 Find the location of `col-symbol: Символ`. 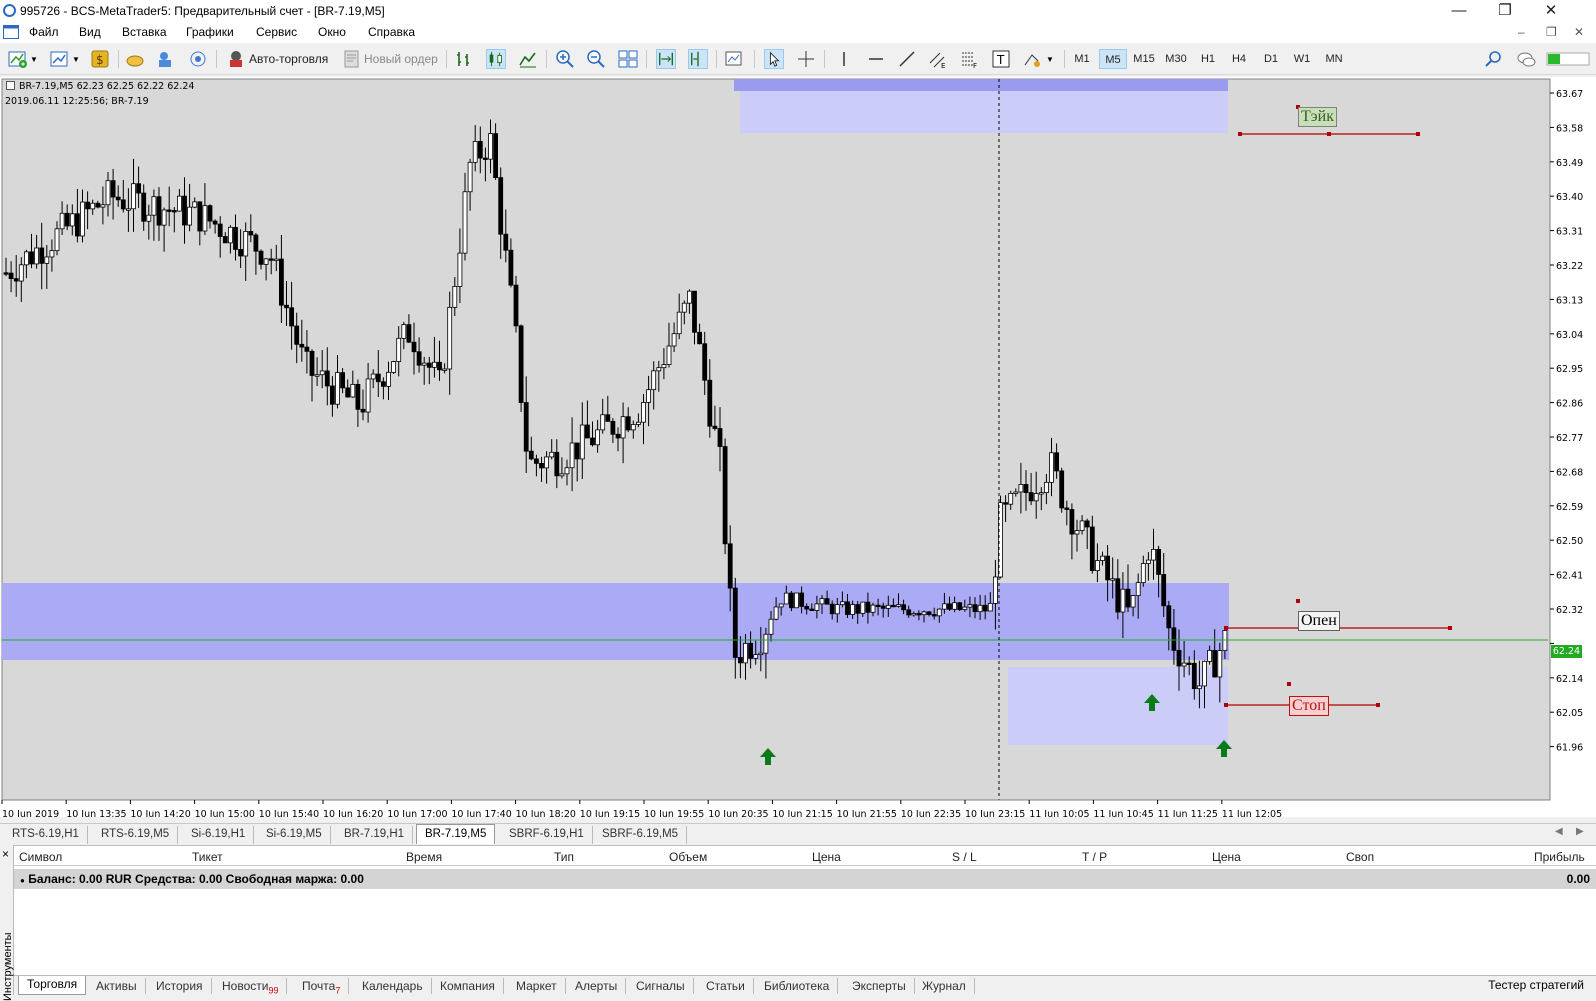

col-symbol: Символ is located at coordinates (40, 857).